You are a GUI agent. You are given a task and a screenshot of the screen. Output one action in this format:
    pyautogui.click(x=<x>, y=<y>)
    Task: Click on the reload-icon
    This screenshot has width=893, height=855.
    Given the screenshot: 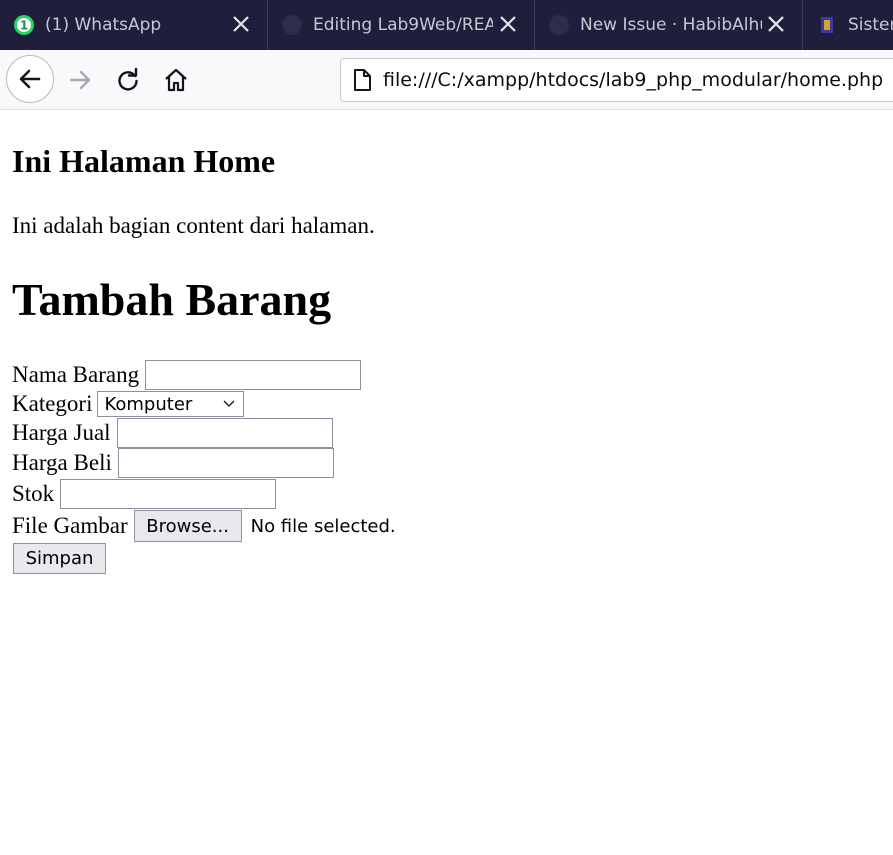 What is the action you would take?
    pyautogui.click(x=128, y=79)
    